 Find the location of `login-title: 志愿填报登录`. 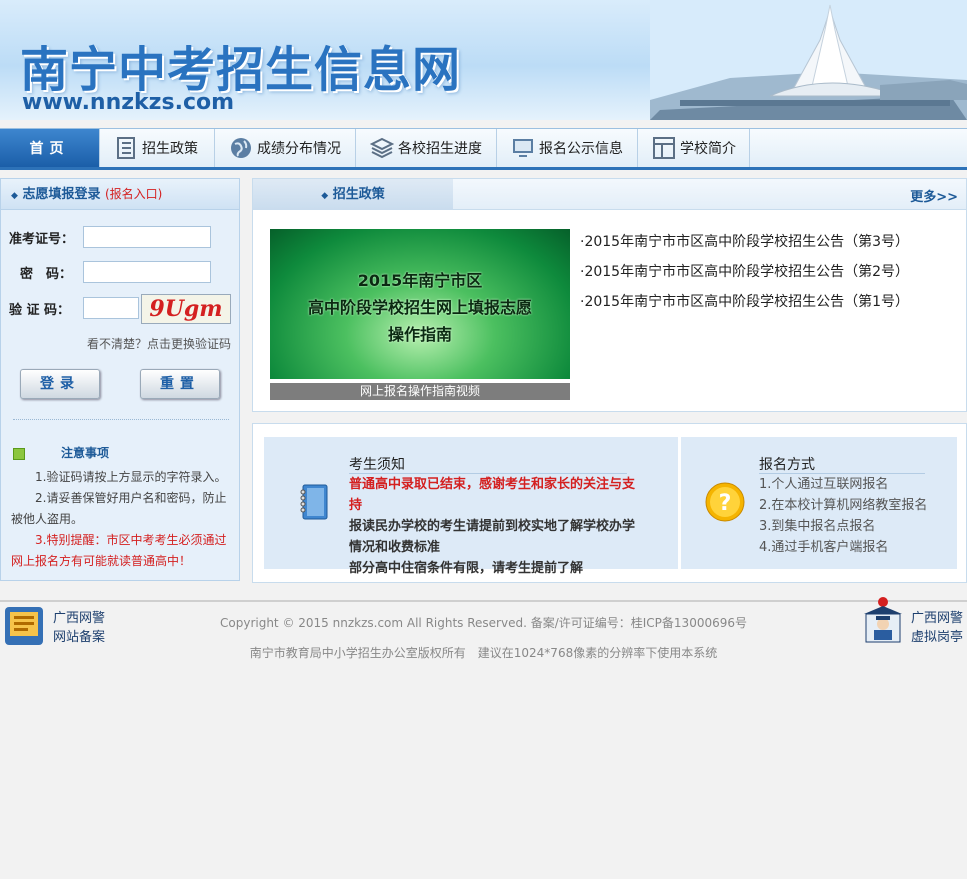

login-title: 志愿填报登录 is located at coordinates (61, 194).